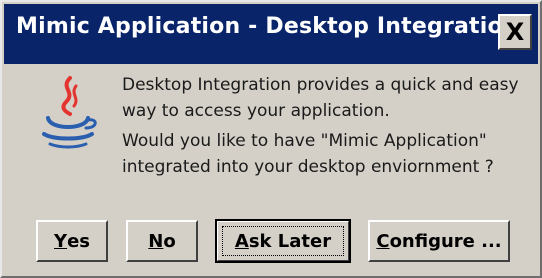  I want to click on no-button: No, so click(162, 241).